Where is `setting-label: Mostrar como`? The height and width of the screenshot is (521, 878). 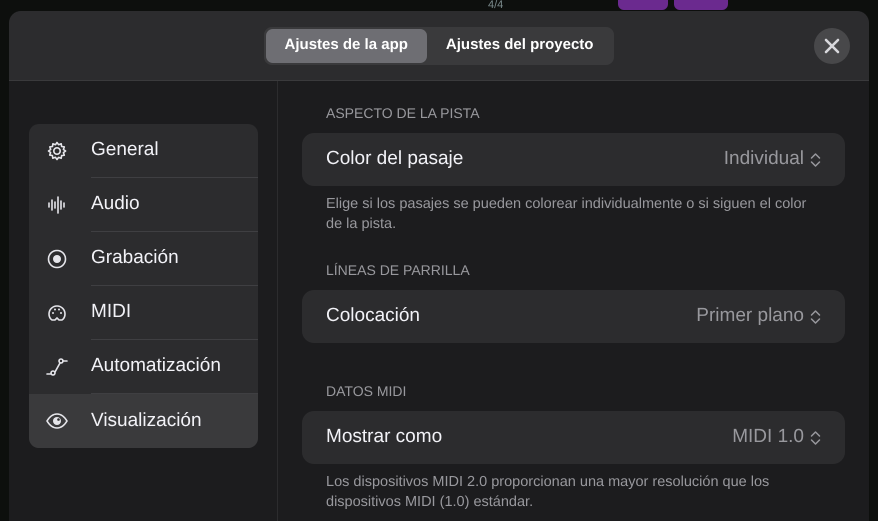
setting-label: Mostrar como is located at coordinates (384, 437).